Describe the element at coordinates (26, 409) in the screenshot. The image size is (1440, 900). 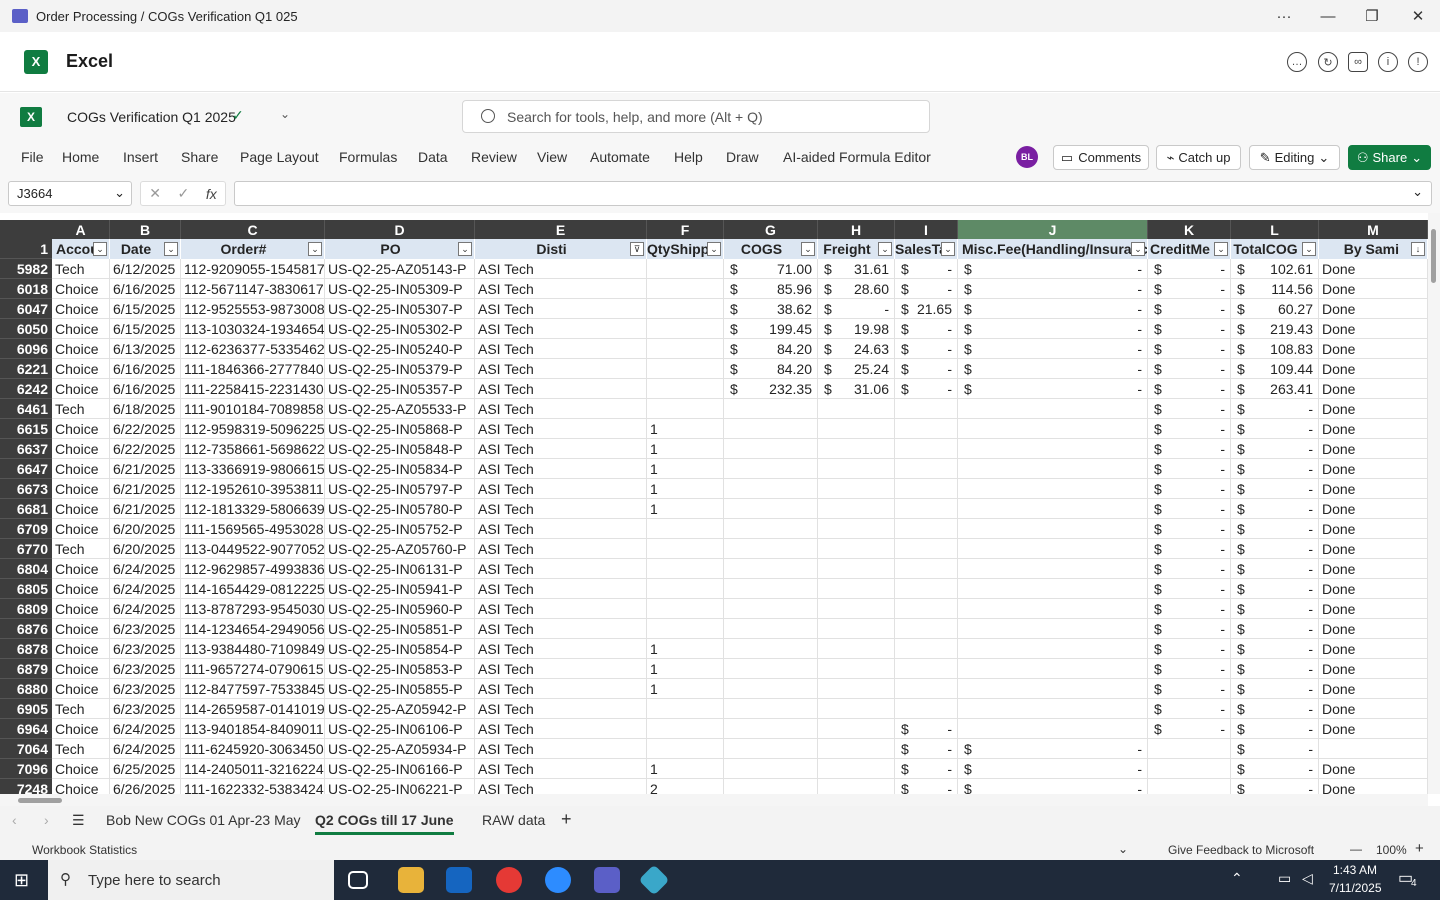
I see `row-header: 6461` at that location.